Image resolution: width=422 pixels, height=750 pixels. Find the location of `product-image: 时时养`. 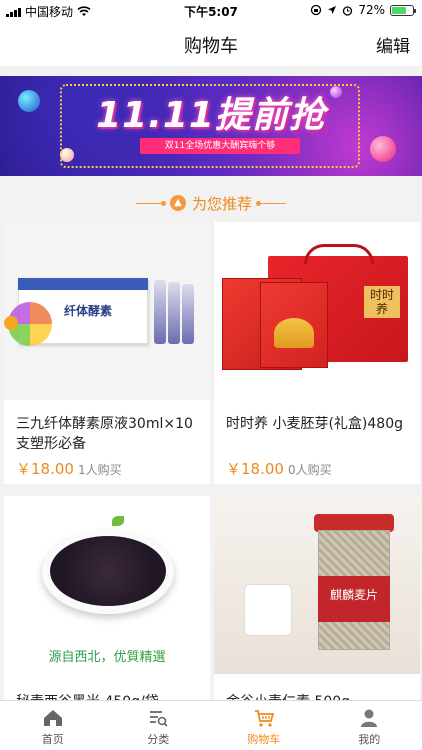

product-image: 时时养 is located at coordinates (317, 311).